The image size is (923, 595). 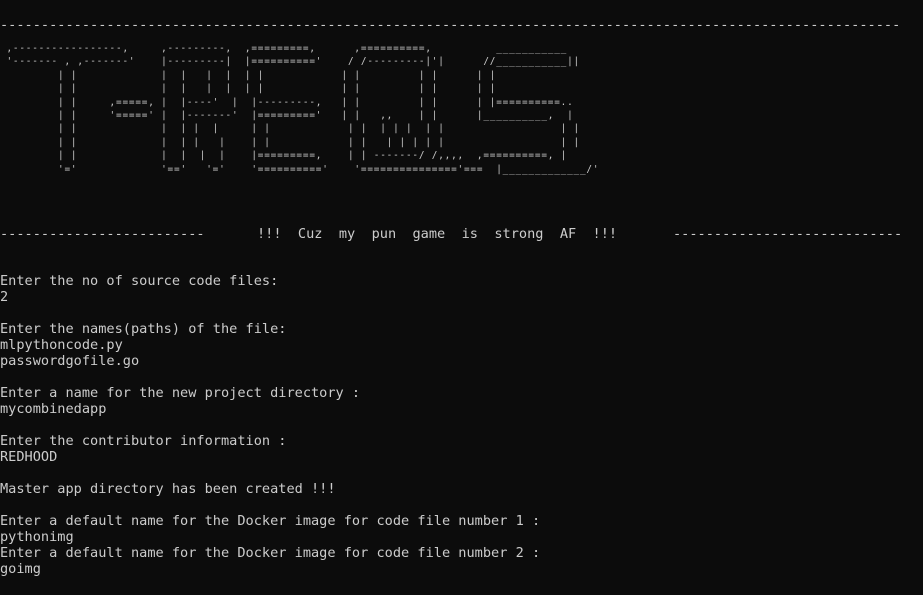 I want to click on answer-docker-image-1: pythonimg, so click(x=37, y=537).